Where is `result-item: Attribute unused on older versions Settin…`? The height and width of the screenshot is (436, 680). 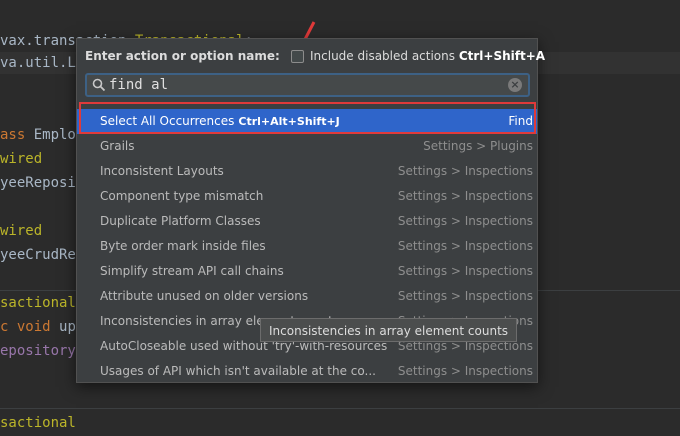
result-item: Attribute unused on older versions Settin… is located at coordinates (307, 296).